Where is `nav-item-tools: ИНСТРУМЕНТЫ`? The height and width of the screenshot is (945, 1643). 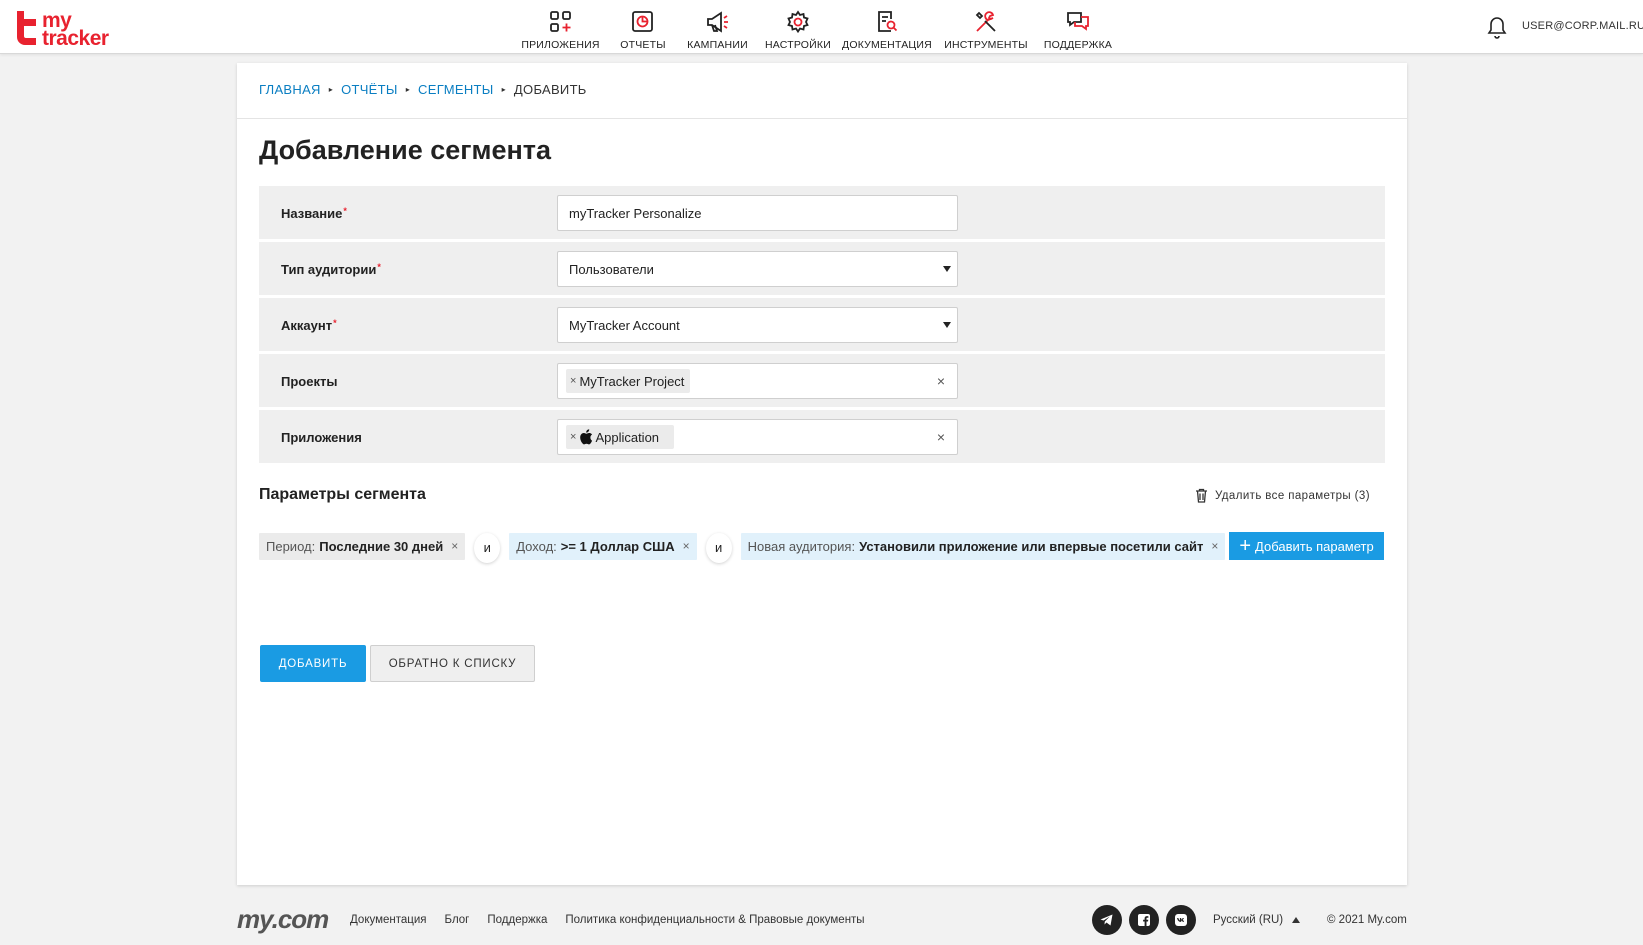 nav-item-tools: ИНСТРУМЕНТЫ is located at coordinates (986, 27).